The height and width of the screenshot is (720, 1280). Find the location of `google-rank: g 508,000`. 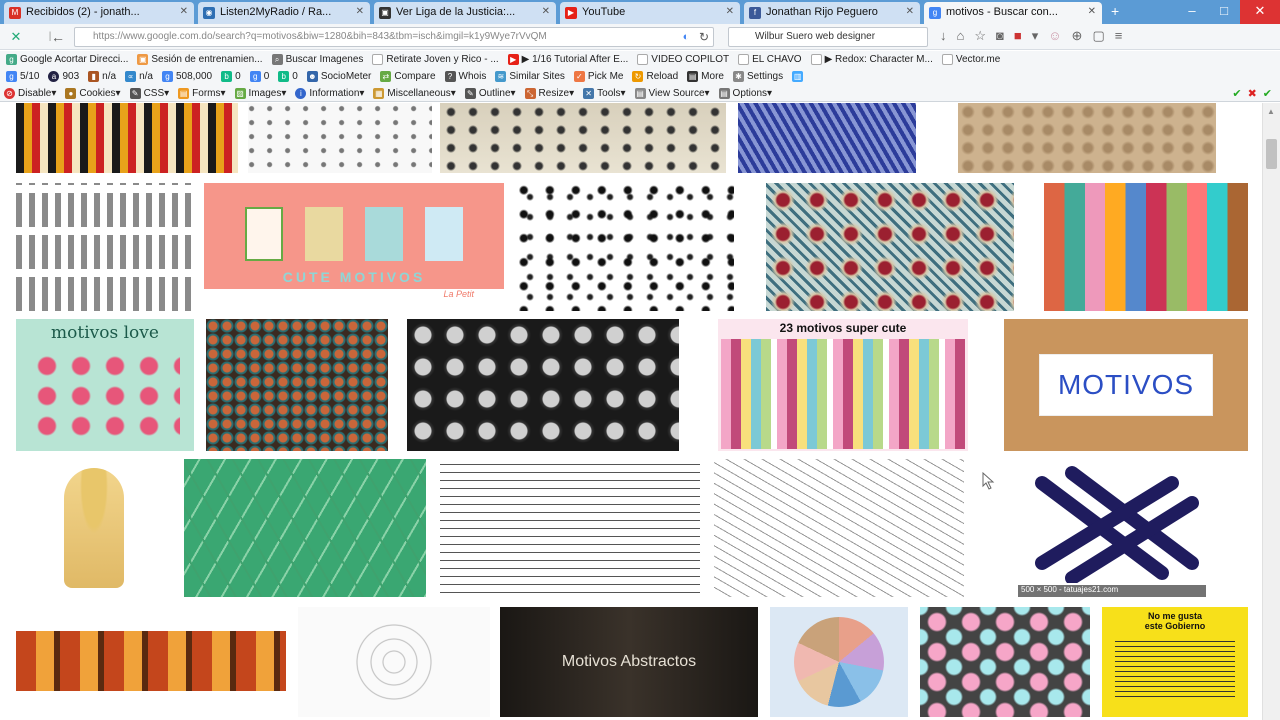

google-rank: g 508,000 is located at coordinates (186, 76).